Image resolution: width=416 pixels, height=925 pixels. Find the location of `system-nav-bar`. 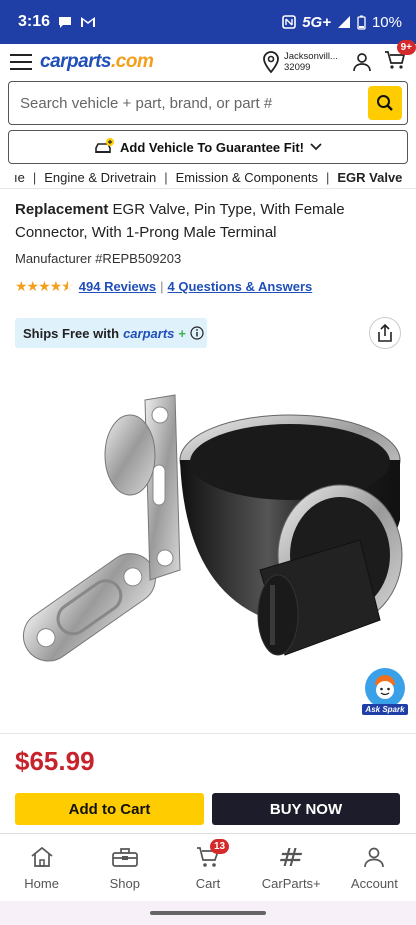

system-nav-bar is located at coordinates (208, 913).